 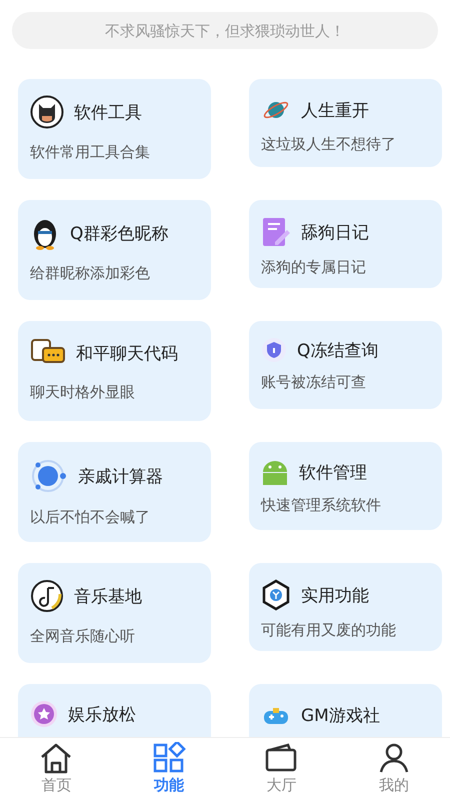 What do you see at coordinates (345, 365) in the screenshot?
I see `feature-card: Q冻结查询 账号被冻结可查` at bounding box center [345, 365].